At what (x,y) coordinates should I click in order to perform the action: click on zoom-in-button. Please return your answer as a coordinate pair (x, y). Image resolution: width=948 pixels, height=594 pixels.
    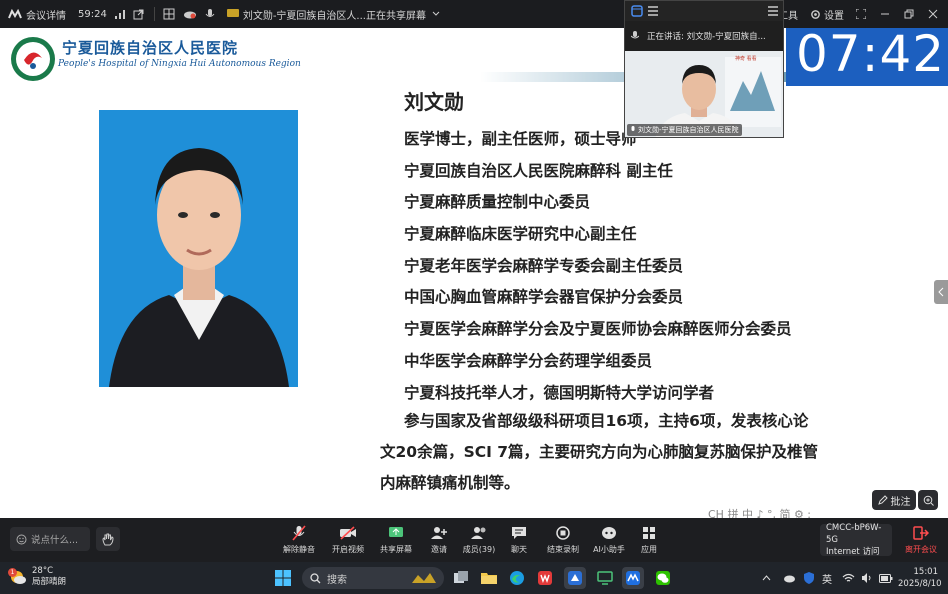
    Looking at the image, I should click on (928, 500).